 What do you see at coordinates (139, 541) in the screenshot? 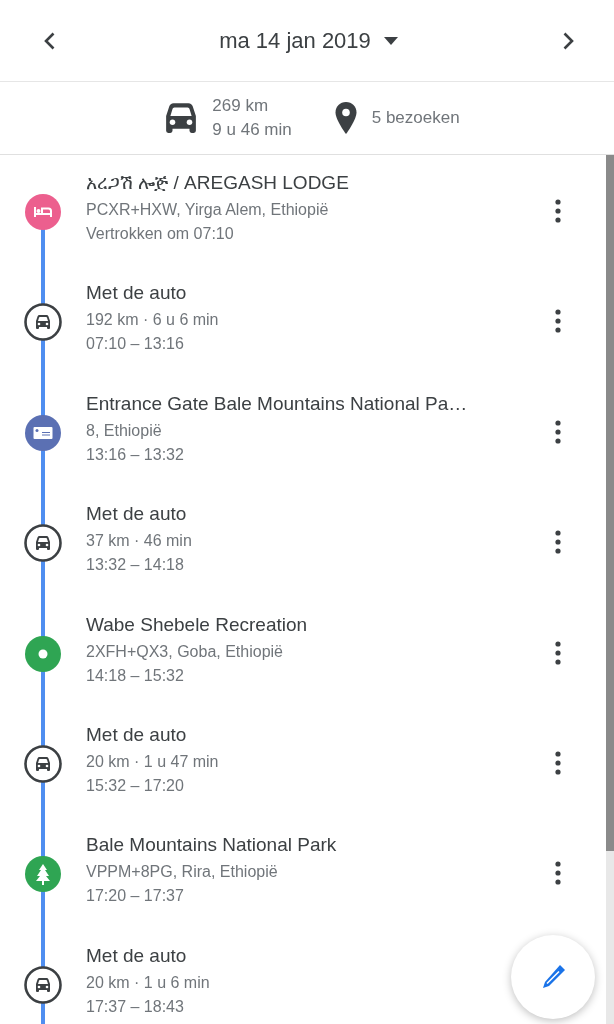
I see `distance-duration: 37 km · 46 min` at bounding box center [139, 541].